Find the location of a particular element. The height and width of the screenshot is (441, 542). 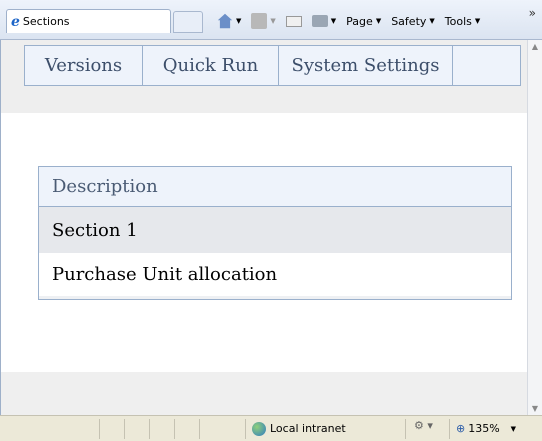

column-header-description: Description is located at coordinates (275, 187).